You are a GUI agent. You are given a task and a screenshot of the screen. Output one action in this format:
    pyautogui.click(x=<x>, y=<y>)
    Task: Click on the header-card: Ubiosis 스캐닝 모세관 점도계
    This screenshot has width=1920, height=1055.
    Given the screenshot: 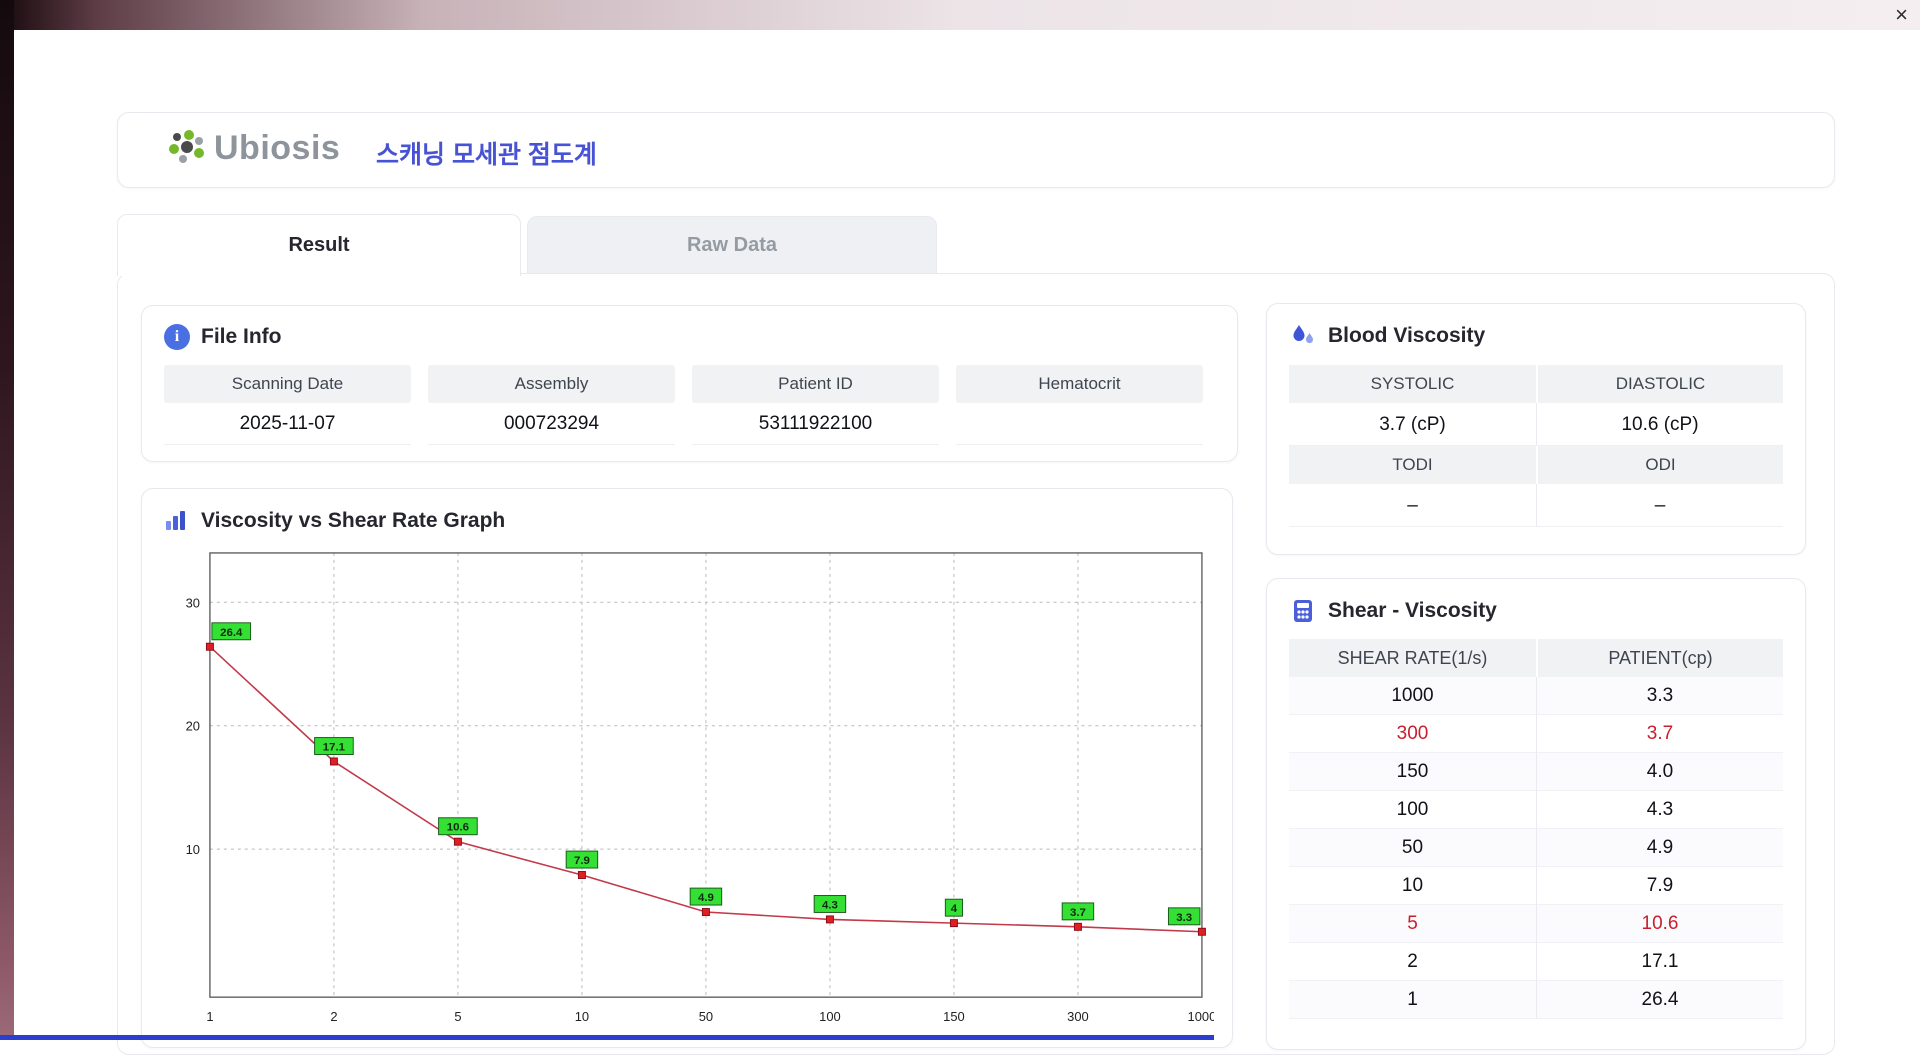 What is the action you would take?
    pyautogui.click(x=976, y=150)
    